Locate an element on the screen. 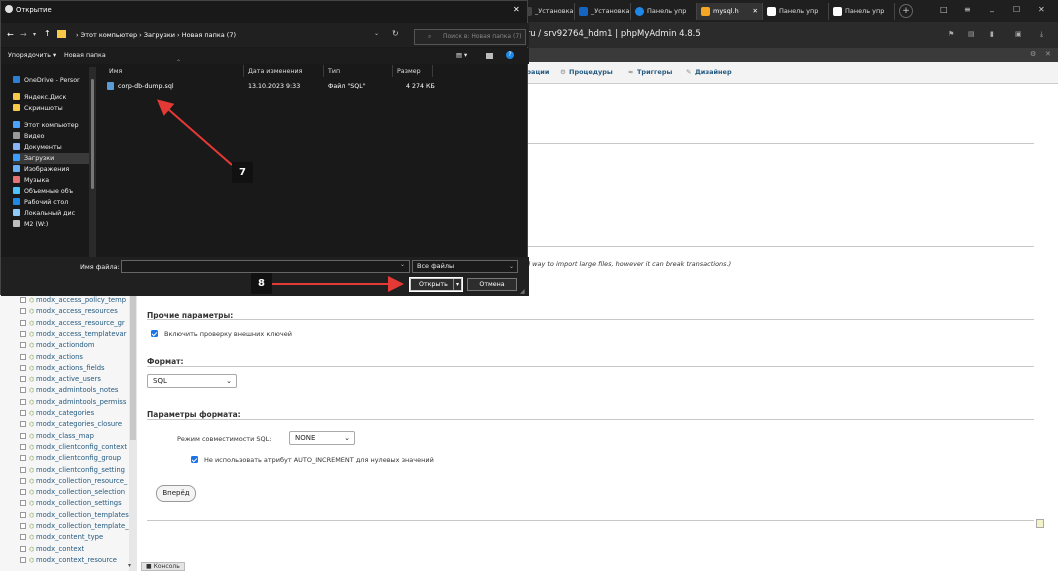 The width and height of the screenshot is (1058, 571). annotation-badge-7: 7 is located at coordinates (242, 172).